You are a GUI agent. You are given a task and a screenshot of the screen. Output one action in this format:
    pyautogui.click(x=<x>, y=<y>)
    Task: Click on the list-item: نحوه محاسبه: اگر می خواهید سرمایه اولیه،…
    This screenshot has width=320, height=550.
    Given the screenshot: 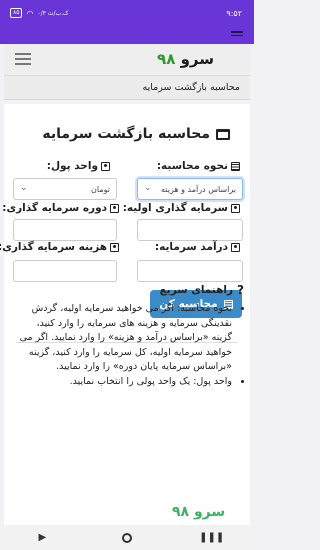 What is the action you would take?
    pyautogui.click(x=125, y=338)
    